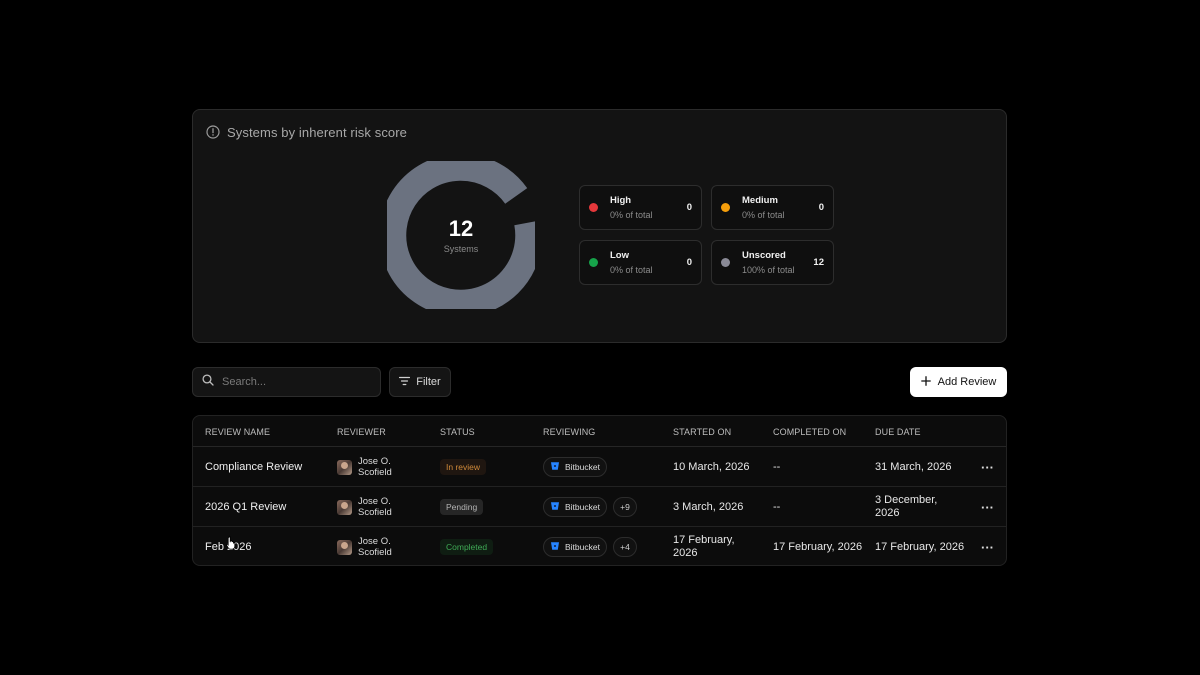  I want to click on col-reviewer: REVIEWER, so click(361, 432).